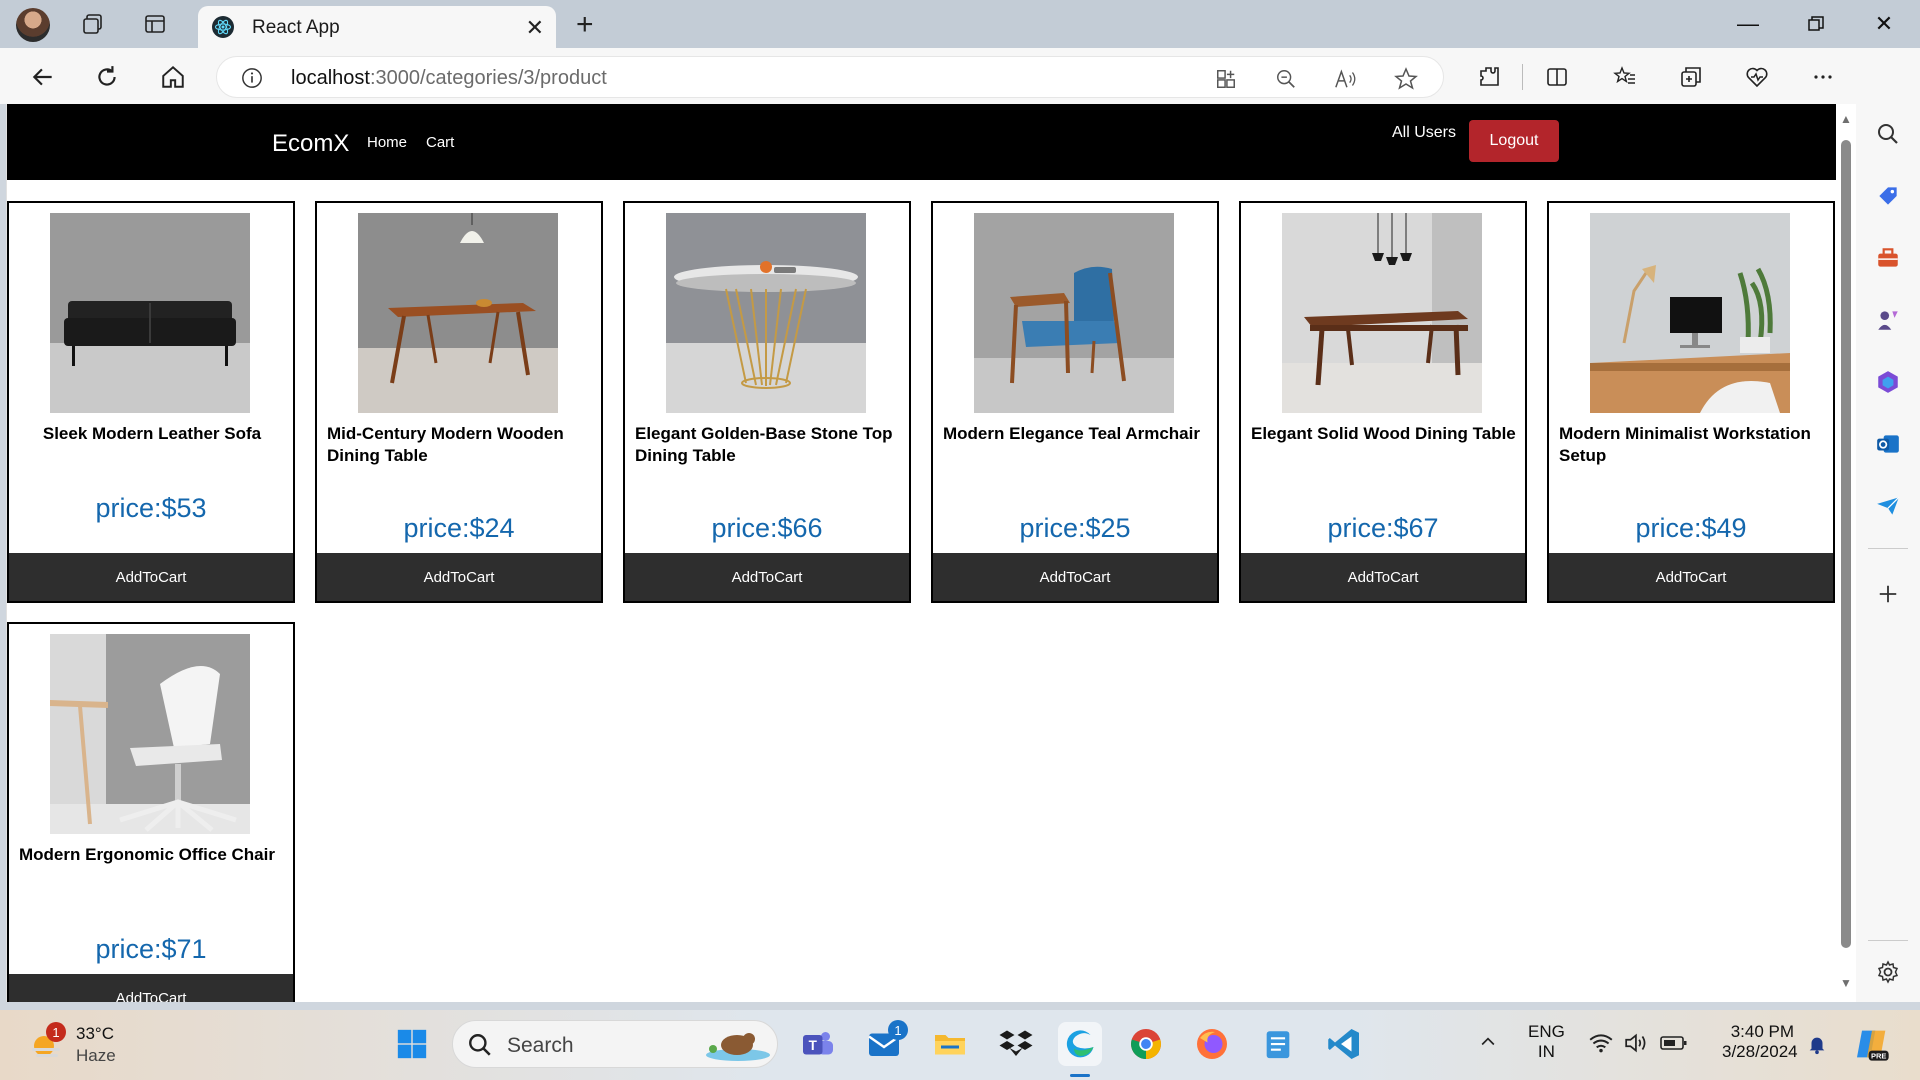 This screenshot has width=1920, height=1080. Describe the element at coordinates (1691, 77) in the screenshot. I see `collections-icon` at that location.